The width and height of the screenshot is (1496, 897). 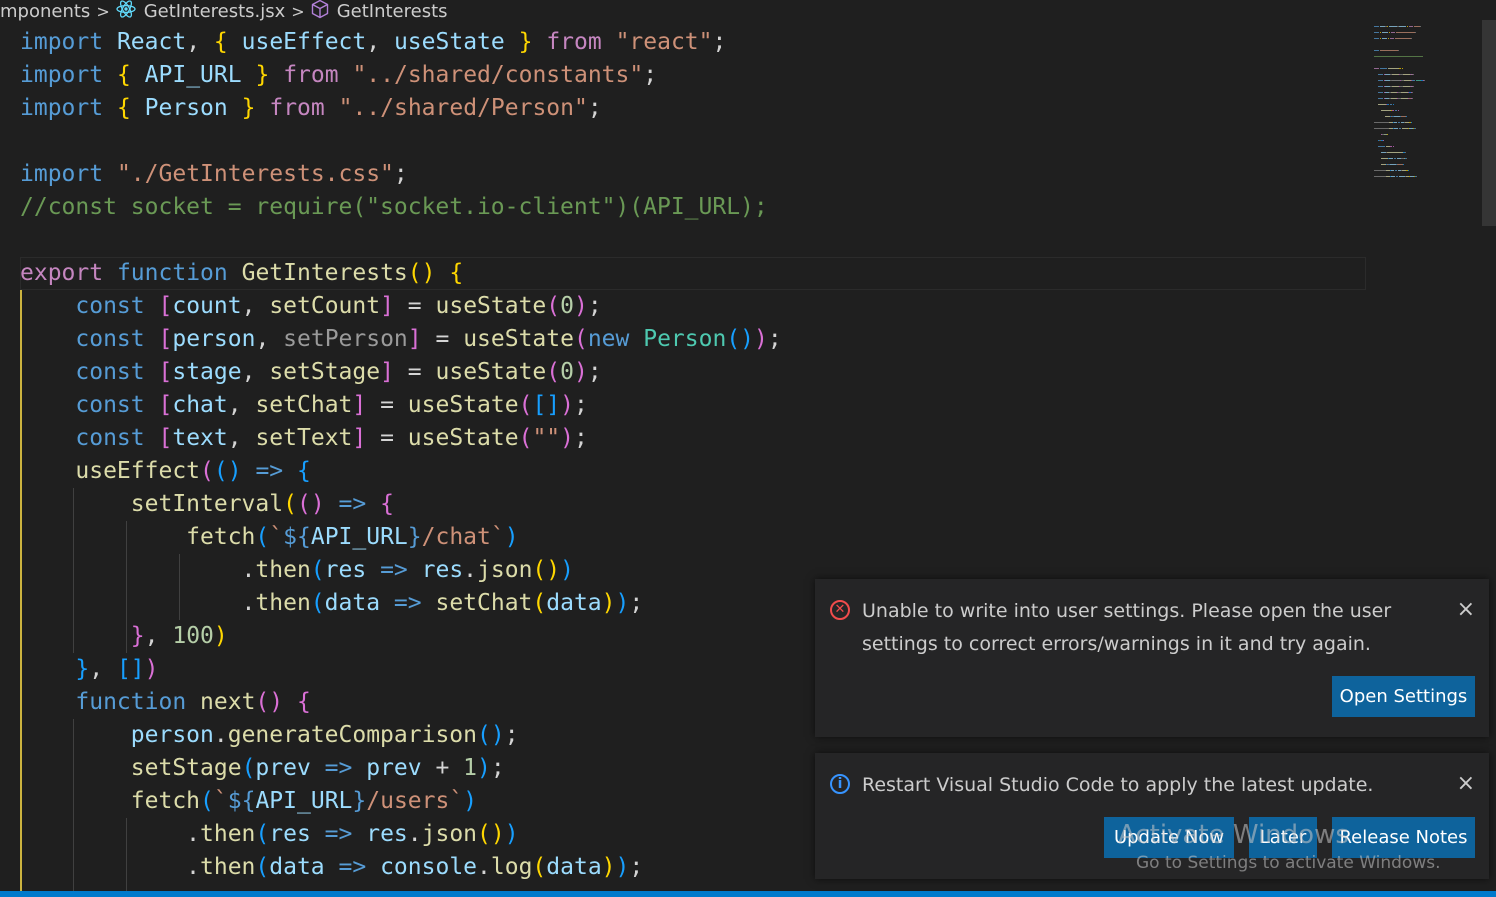 I want to click on minimap, so click(x=1426, y=110).